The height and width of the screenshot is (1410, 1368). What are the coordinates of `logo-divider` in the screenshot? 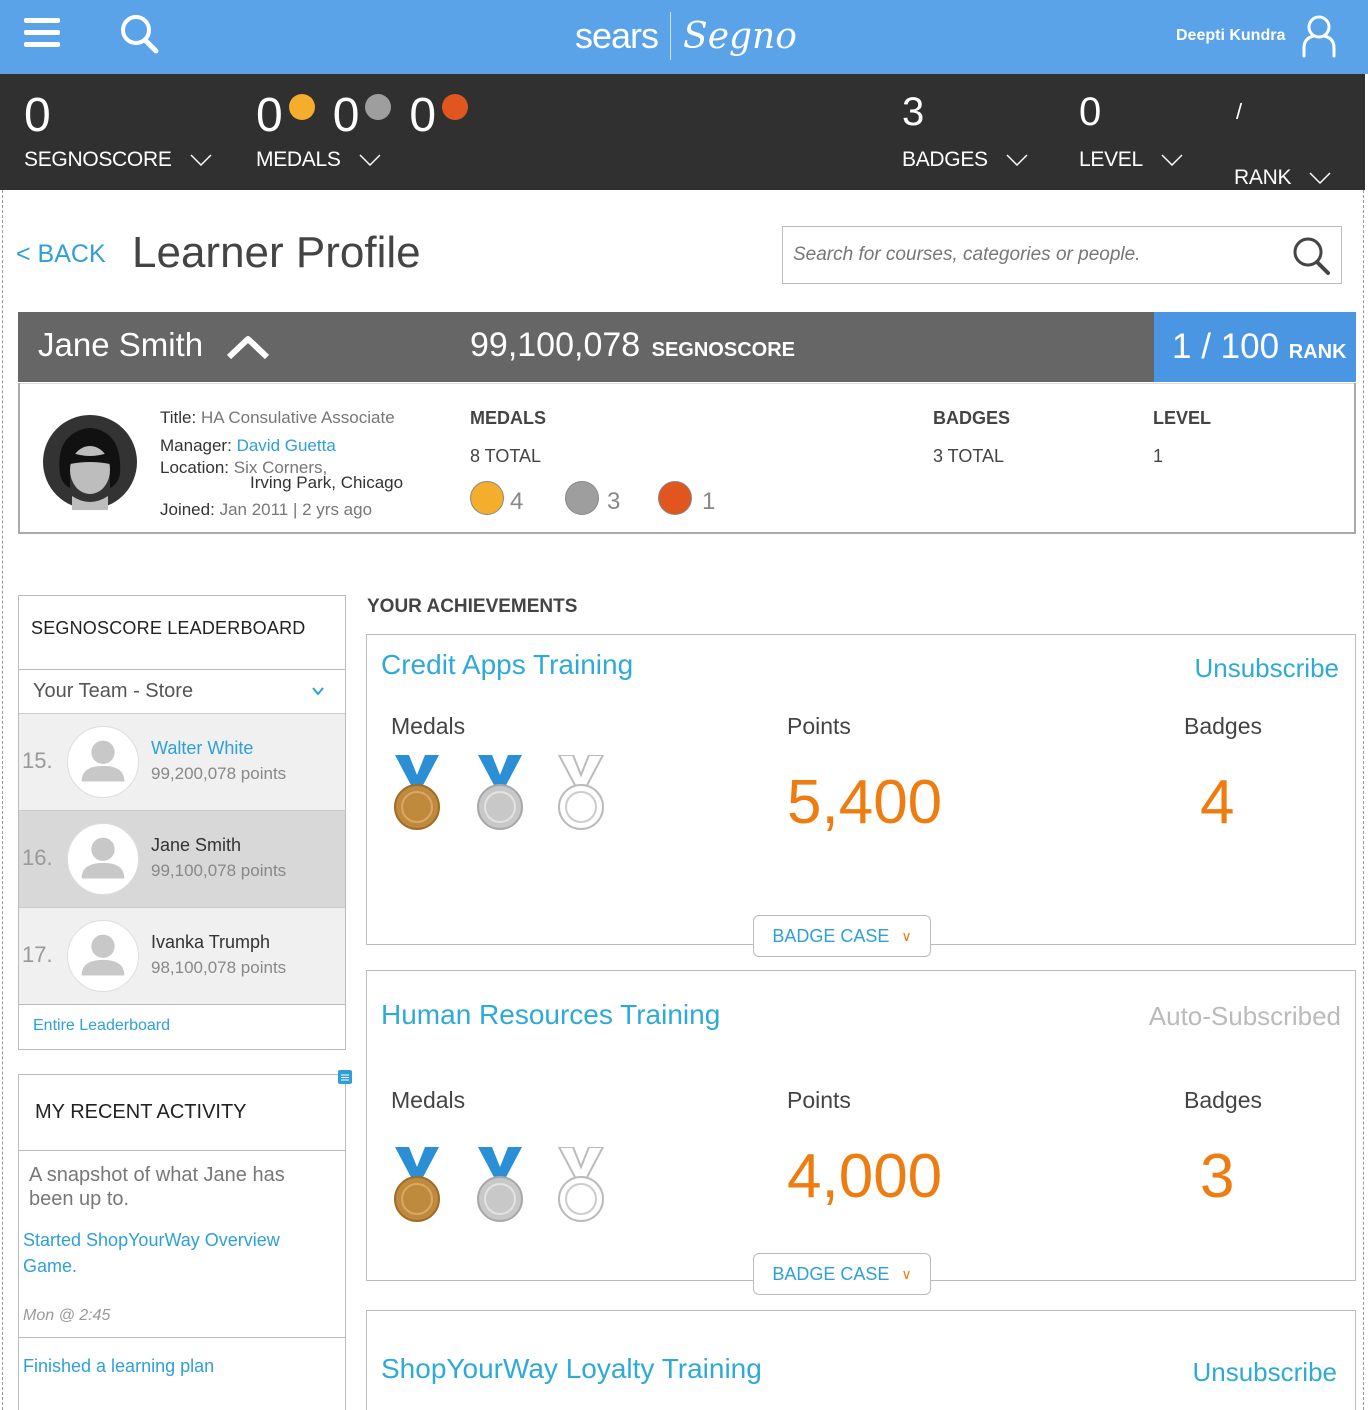 It's located at (671, 36).